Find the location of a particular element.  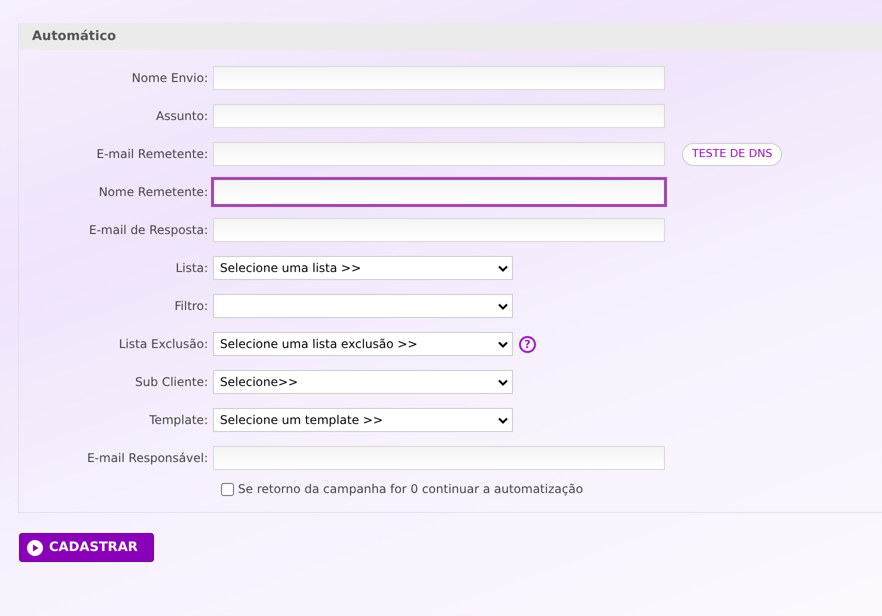

dropdown: Selecione>> is located at coordinates (363, 382).